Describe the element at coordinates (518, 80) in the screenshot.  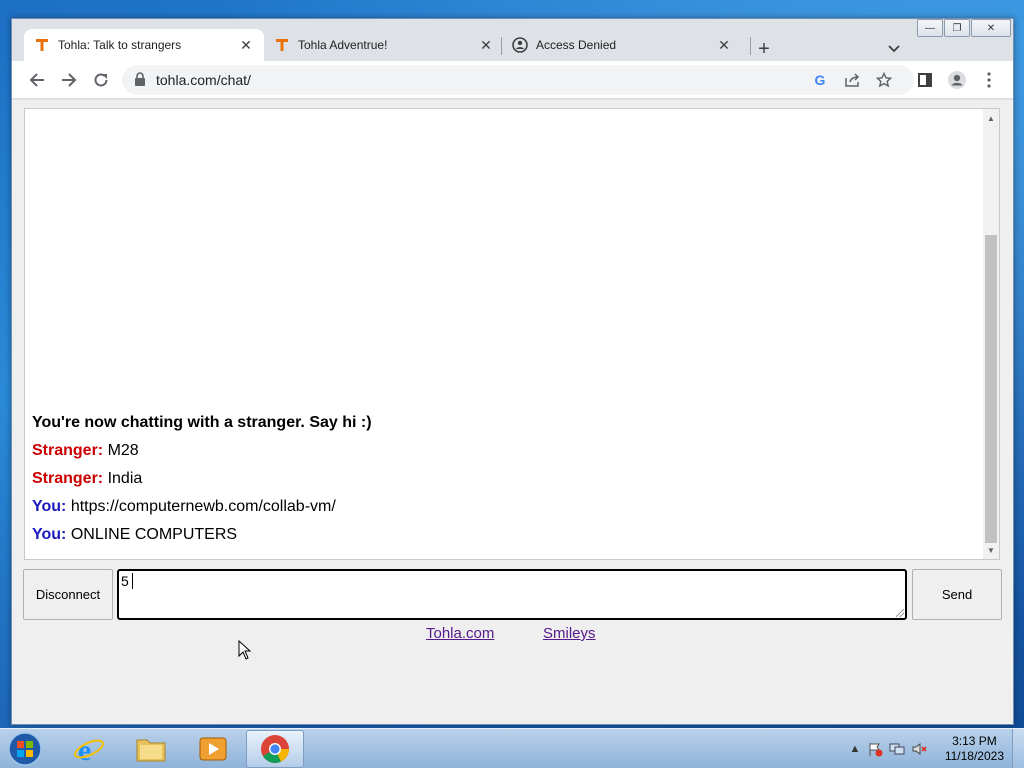
I see `address-bar: tohla.com/chat/ G` at that location.